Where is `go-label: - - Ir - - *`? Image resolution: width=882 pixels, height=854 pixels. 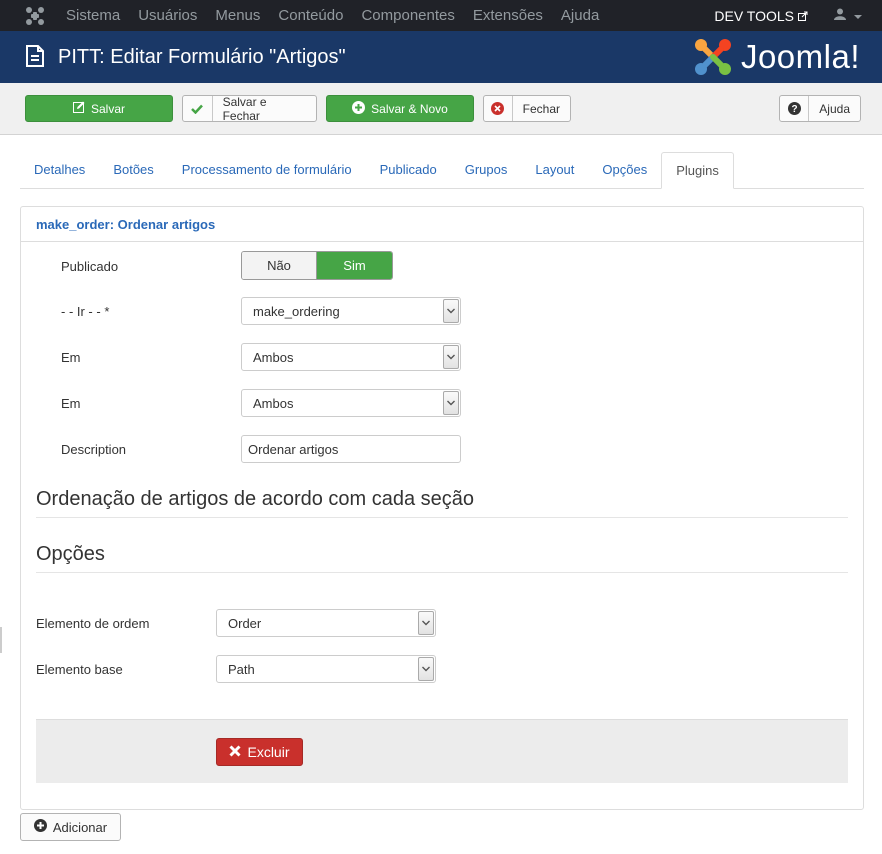
go-label: - - Ir - - * is located at coordinates (85, 311).